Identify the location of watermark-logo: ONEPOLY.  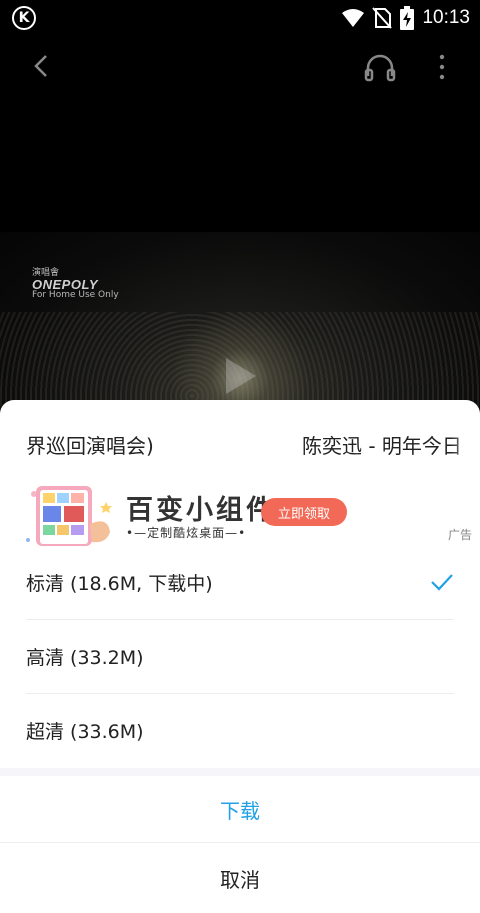
(65, 284).